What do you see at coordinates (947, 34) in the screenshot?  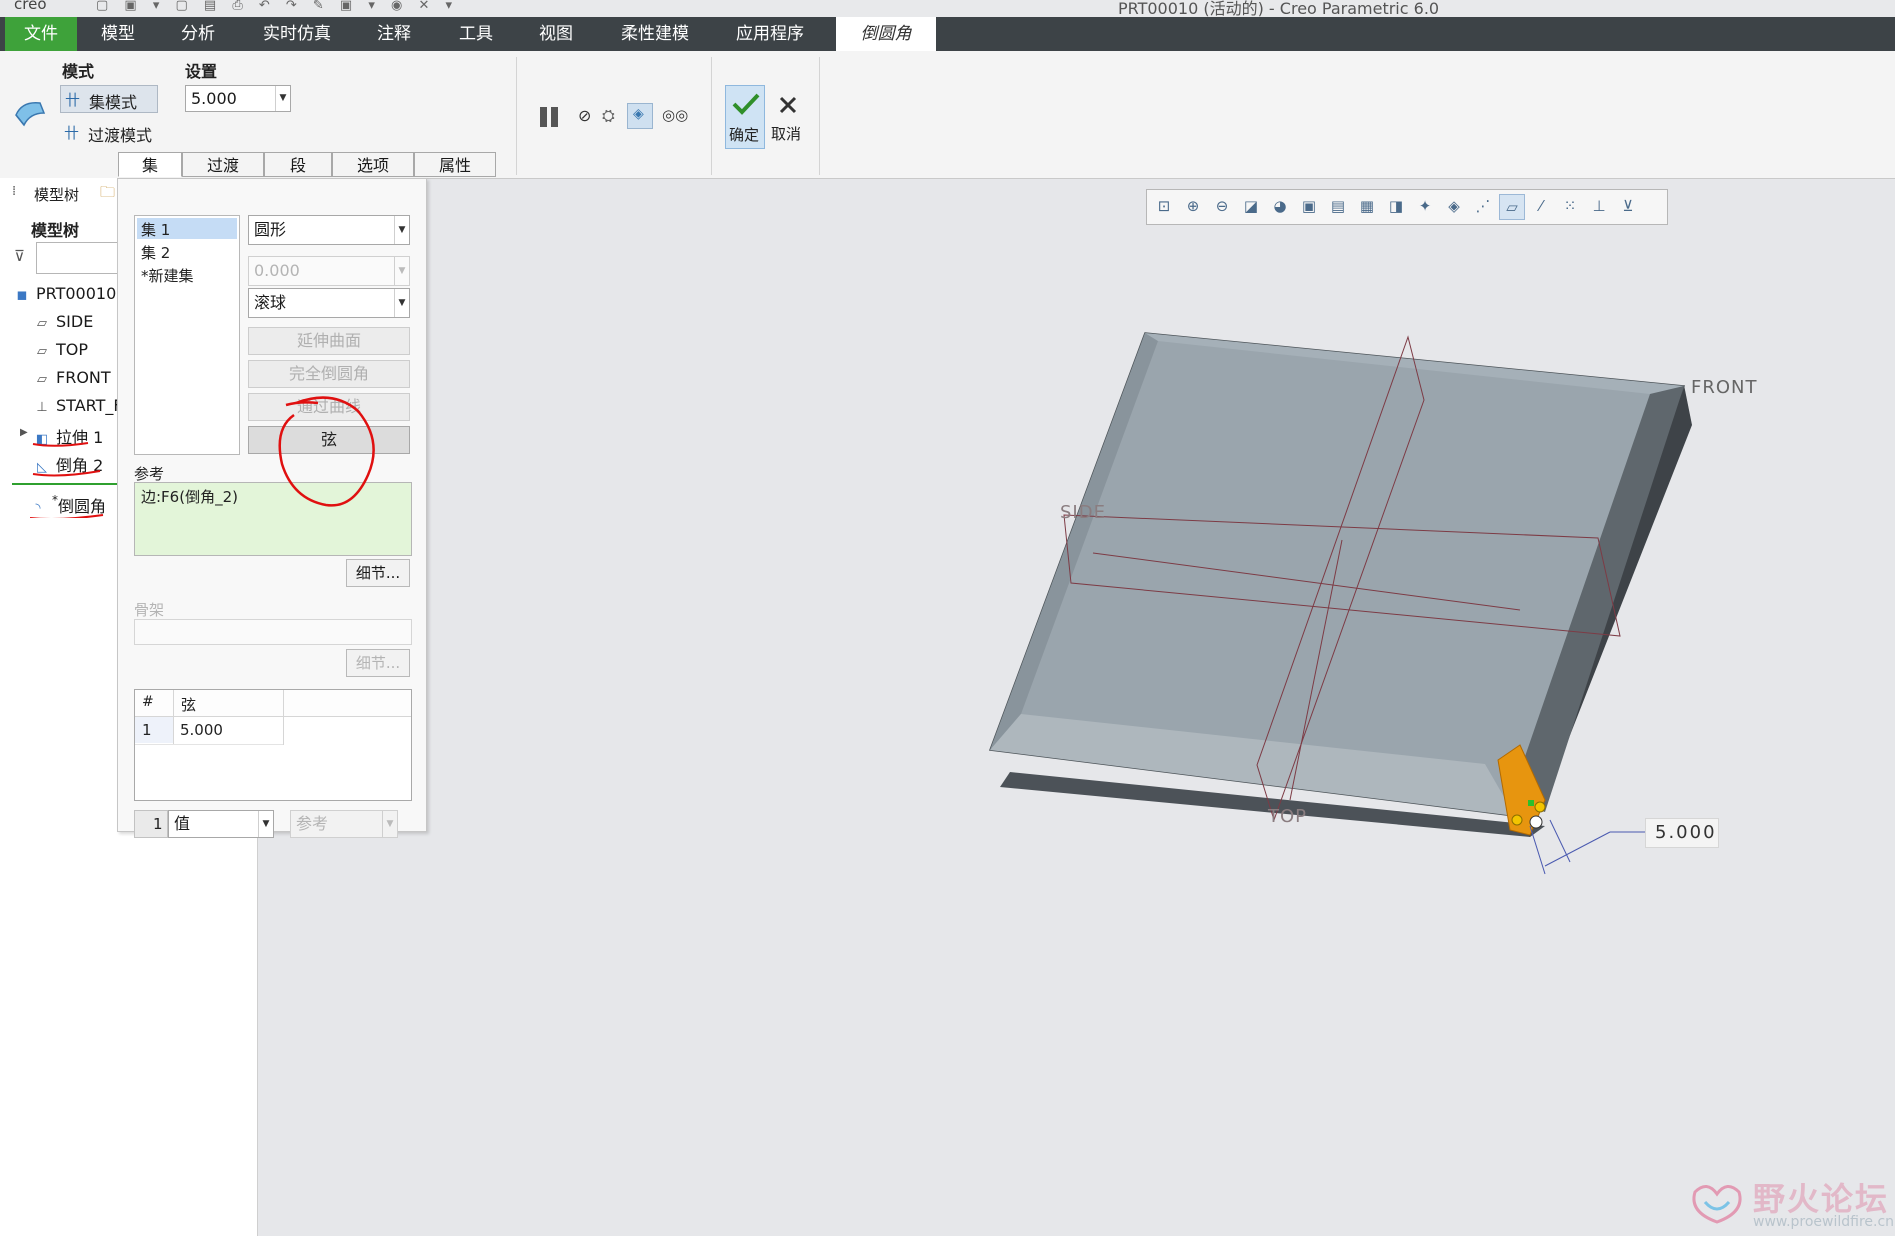 I see `menu-bar: 文件 模型 分析 实时仿真 注释 工具 视图 柔性建模 应用程序 倒圆角` at bounding box center [947, 34].